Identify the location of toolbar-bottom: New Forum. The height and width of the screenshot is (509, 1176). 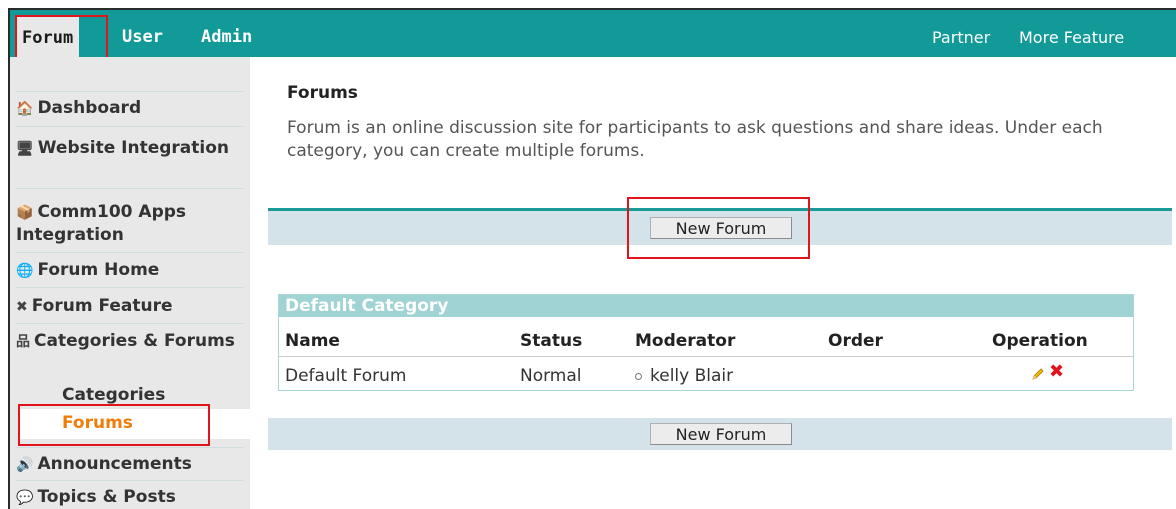
(720, 434).